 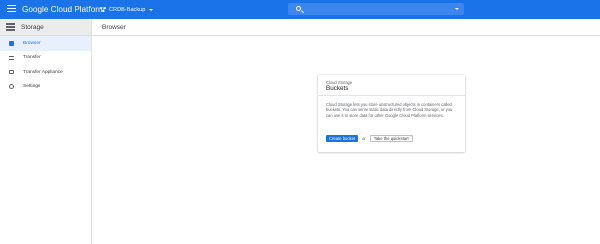 What do you see at coordinates (45, 27) in the screenshot?
I see `sidebar-header: Storage` at bounding box center [45, 27].